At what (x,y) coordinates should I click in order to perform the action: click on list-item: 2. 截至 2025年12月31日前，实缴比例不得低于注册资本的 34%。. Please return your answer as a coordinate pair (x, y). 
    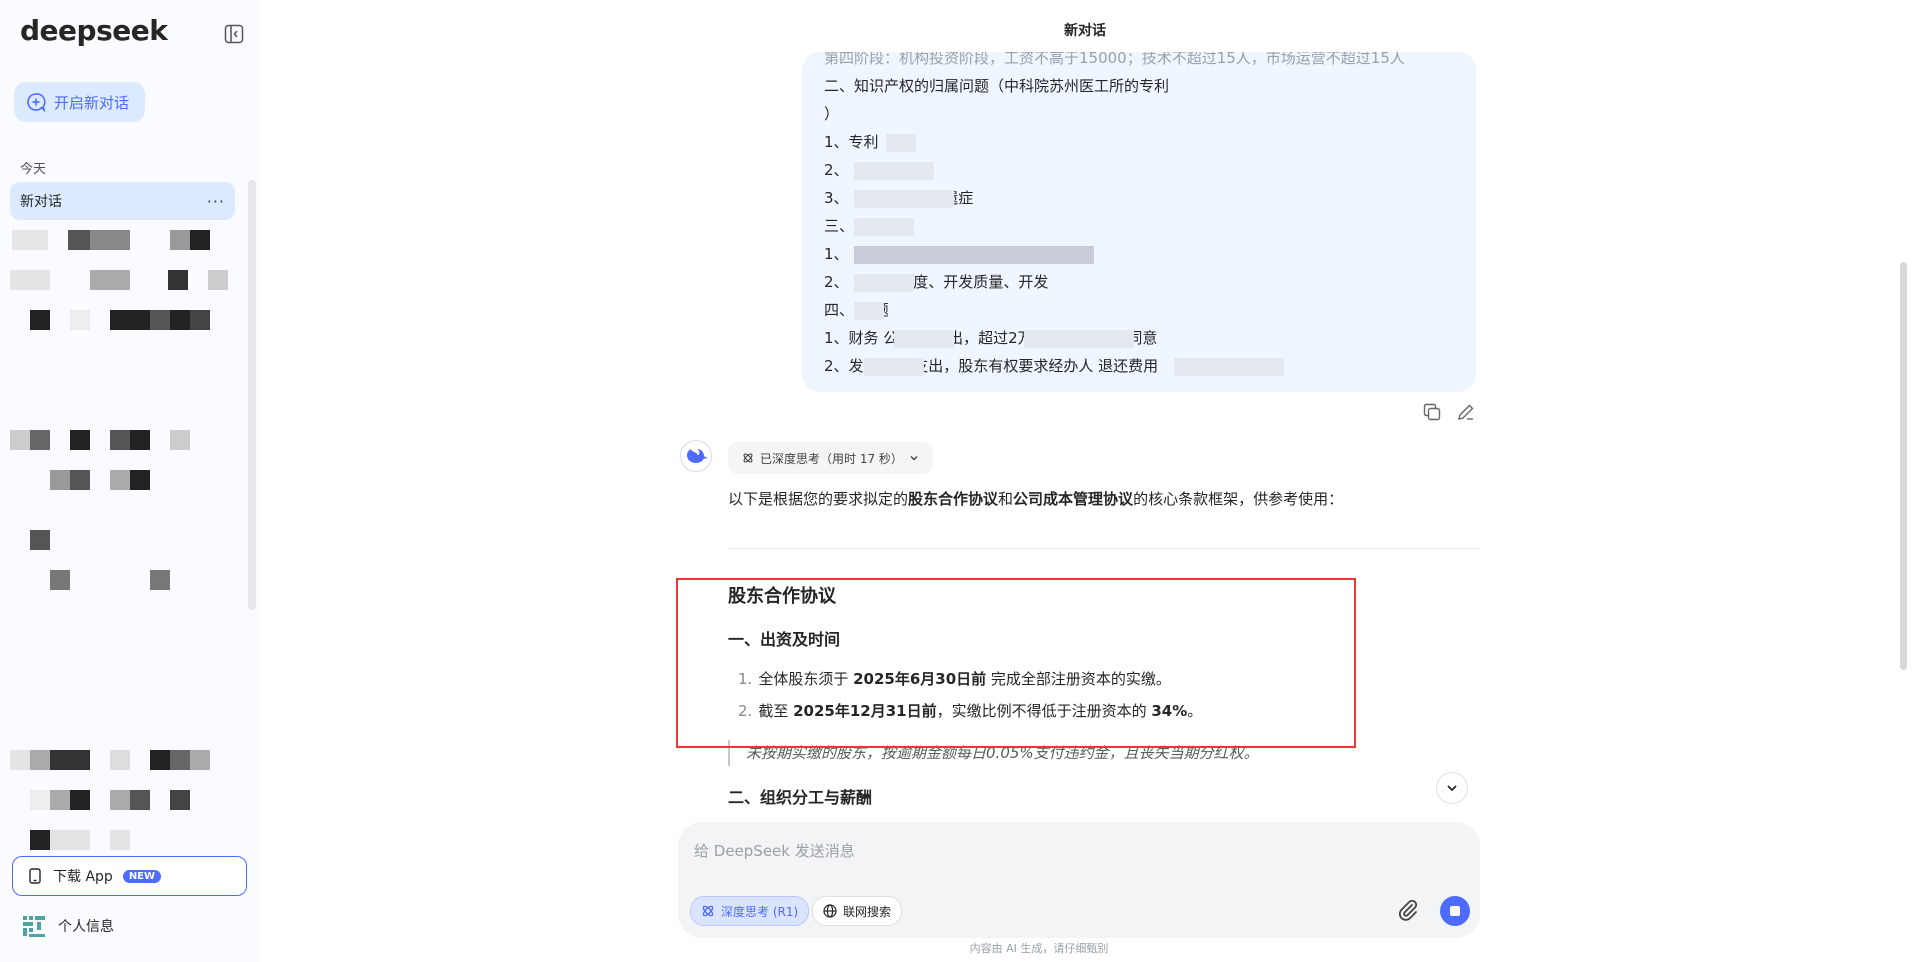
    Looking at the image, I should click on (970, 710).